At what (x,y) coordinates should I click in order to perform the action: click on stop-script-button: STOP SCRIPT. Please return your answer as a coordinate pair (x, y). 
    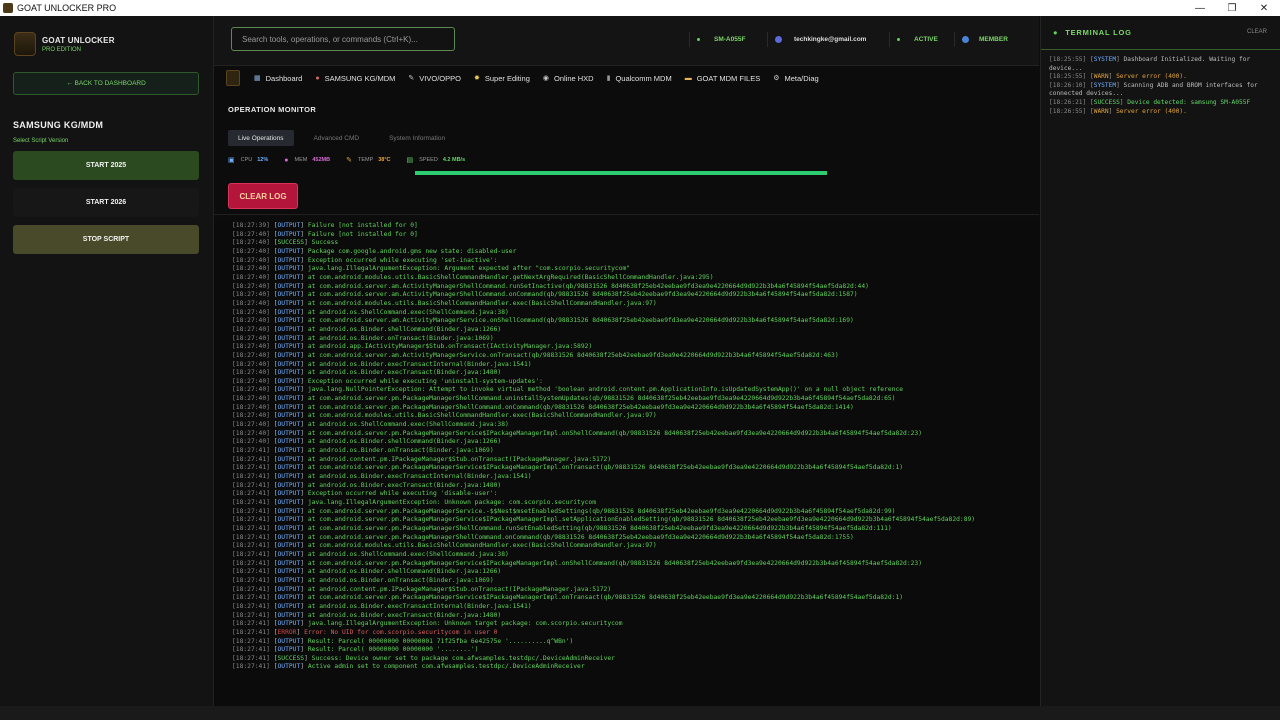
    Looking at the image, I should click on (106, 239).